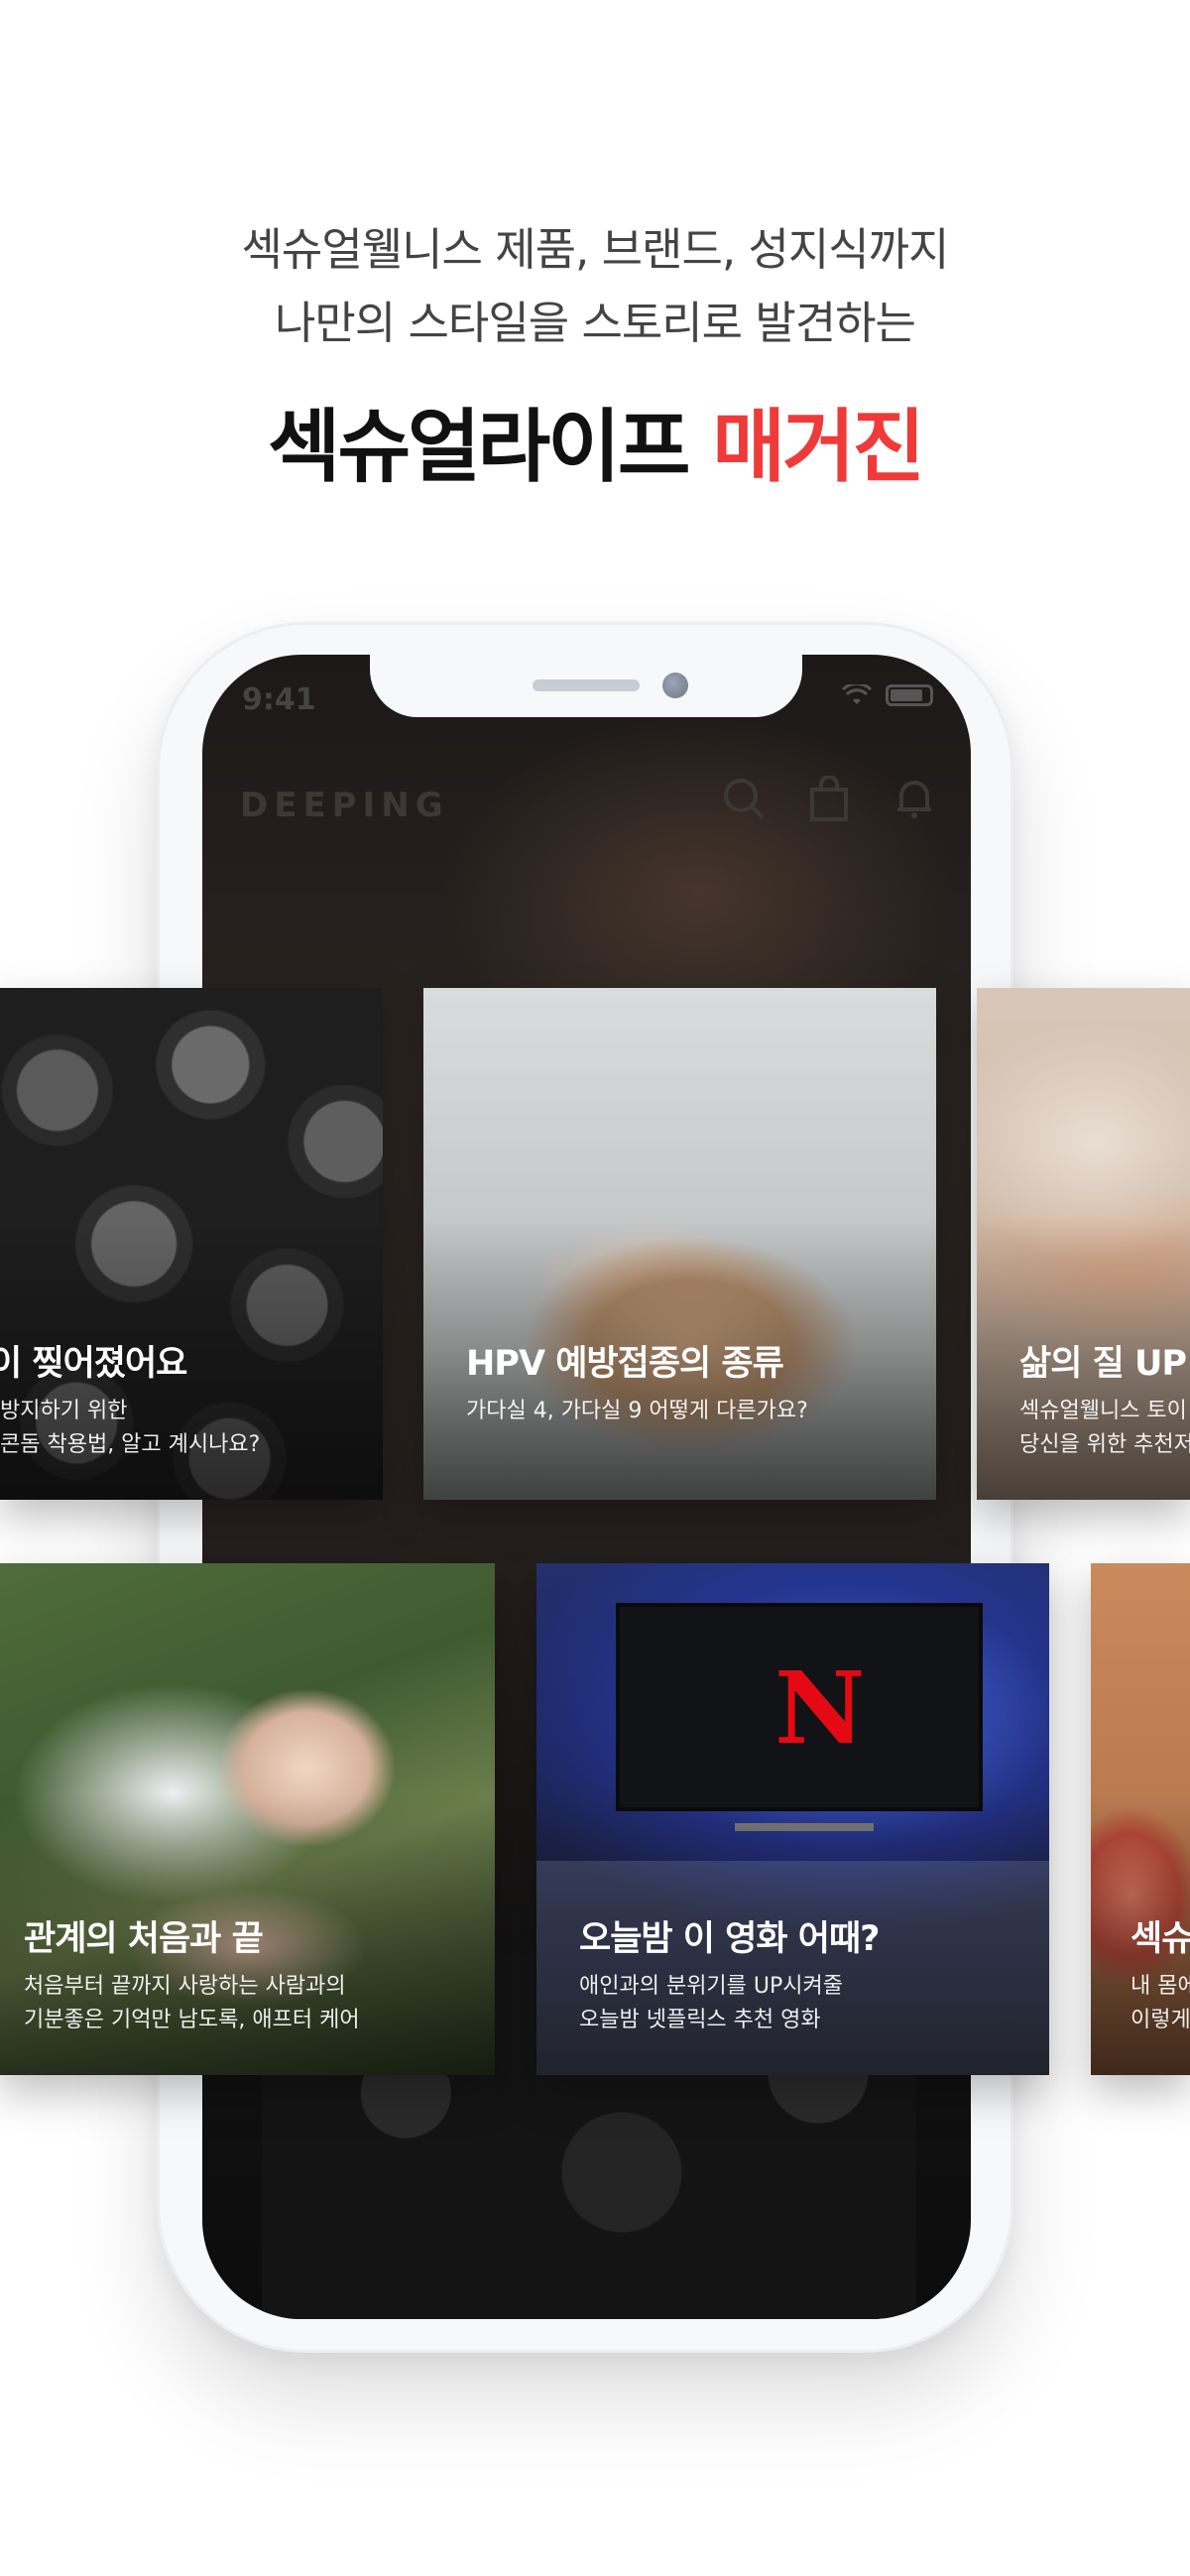 The width and height of the screenshot is (1190, 2576). I want to click on card-title: 이 찢어졌어요, so click(93, 1364).